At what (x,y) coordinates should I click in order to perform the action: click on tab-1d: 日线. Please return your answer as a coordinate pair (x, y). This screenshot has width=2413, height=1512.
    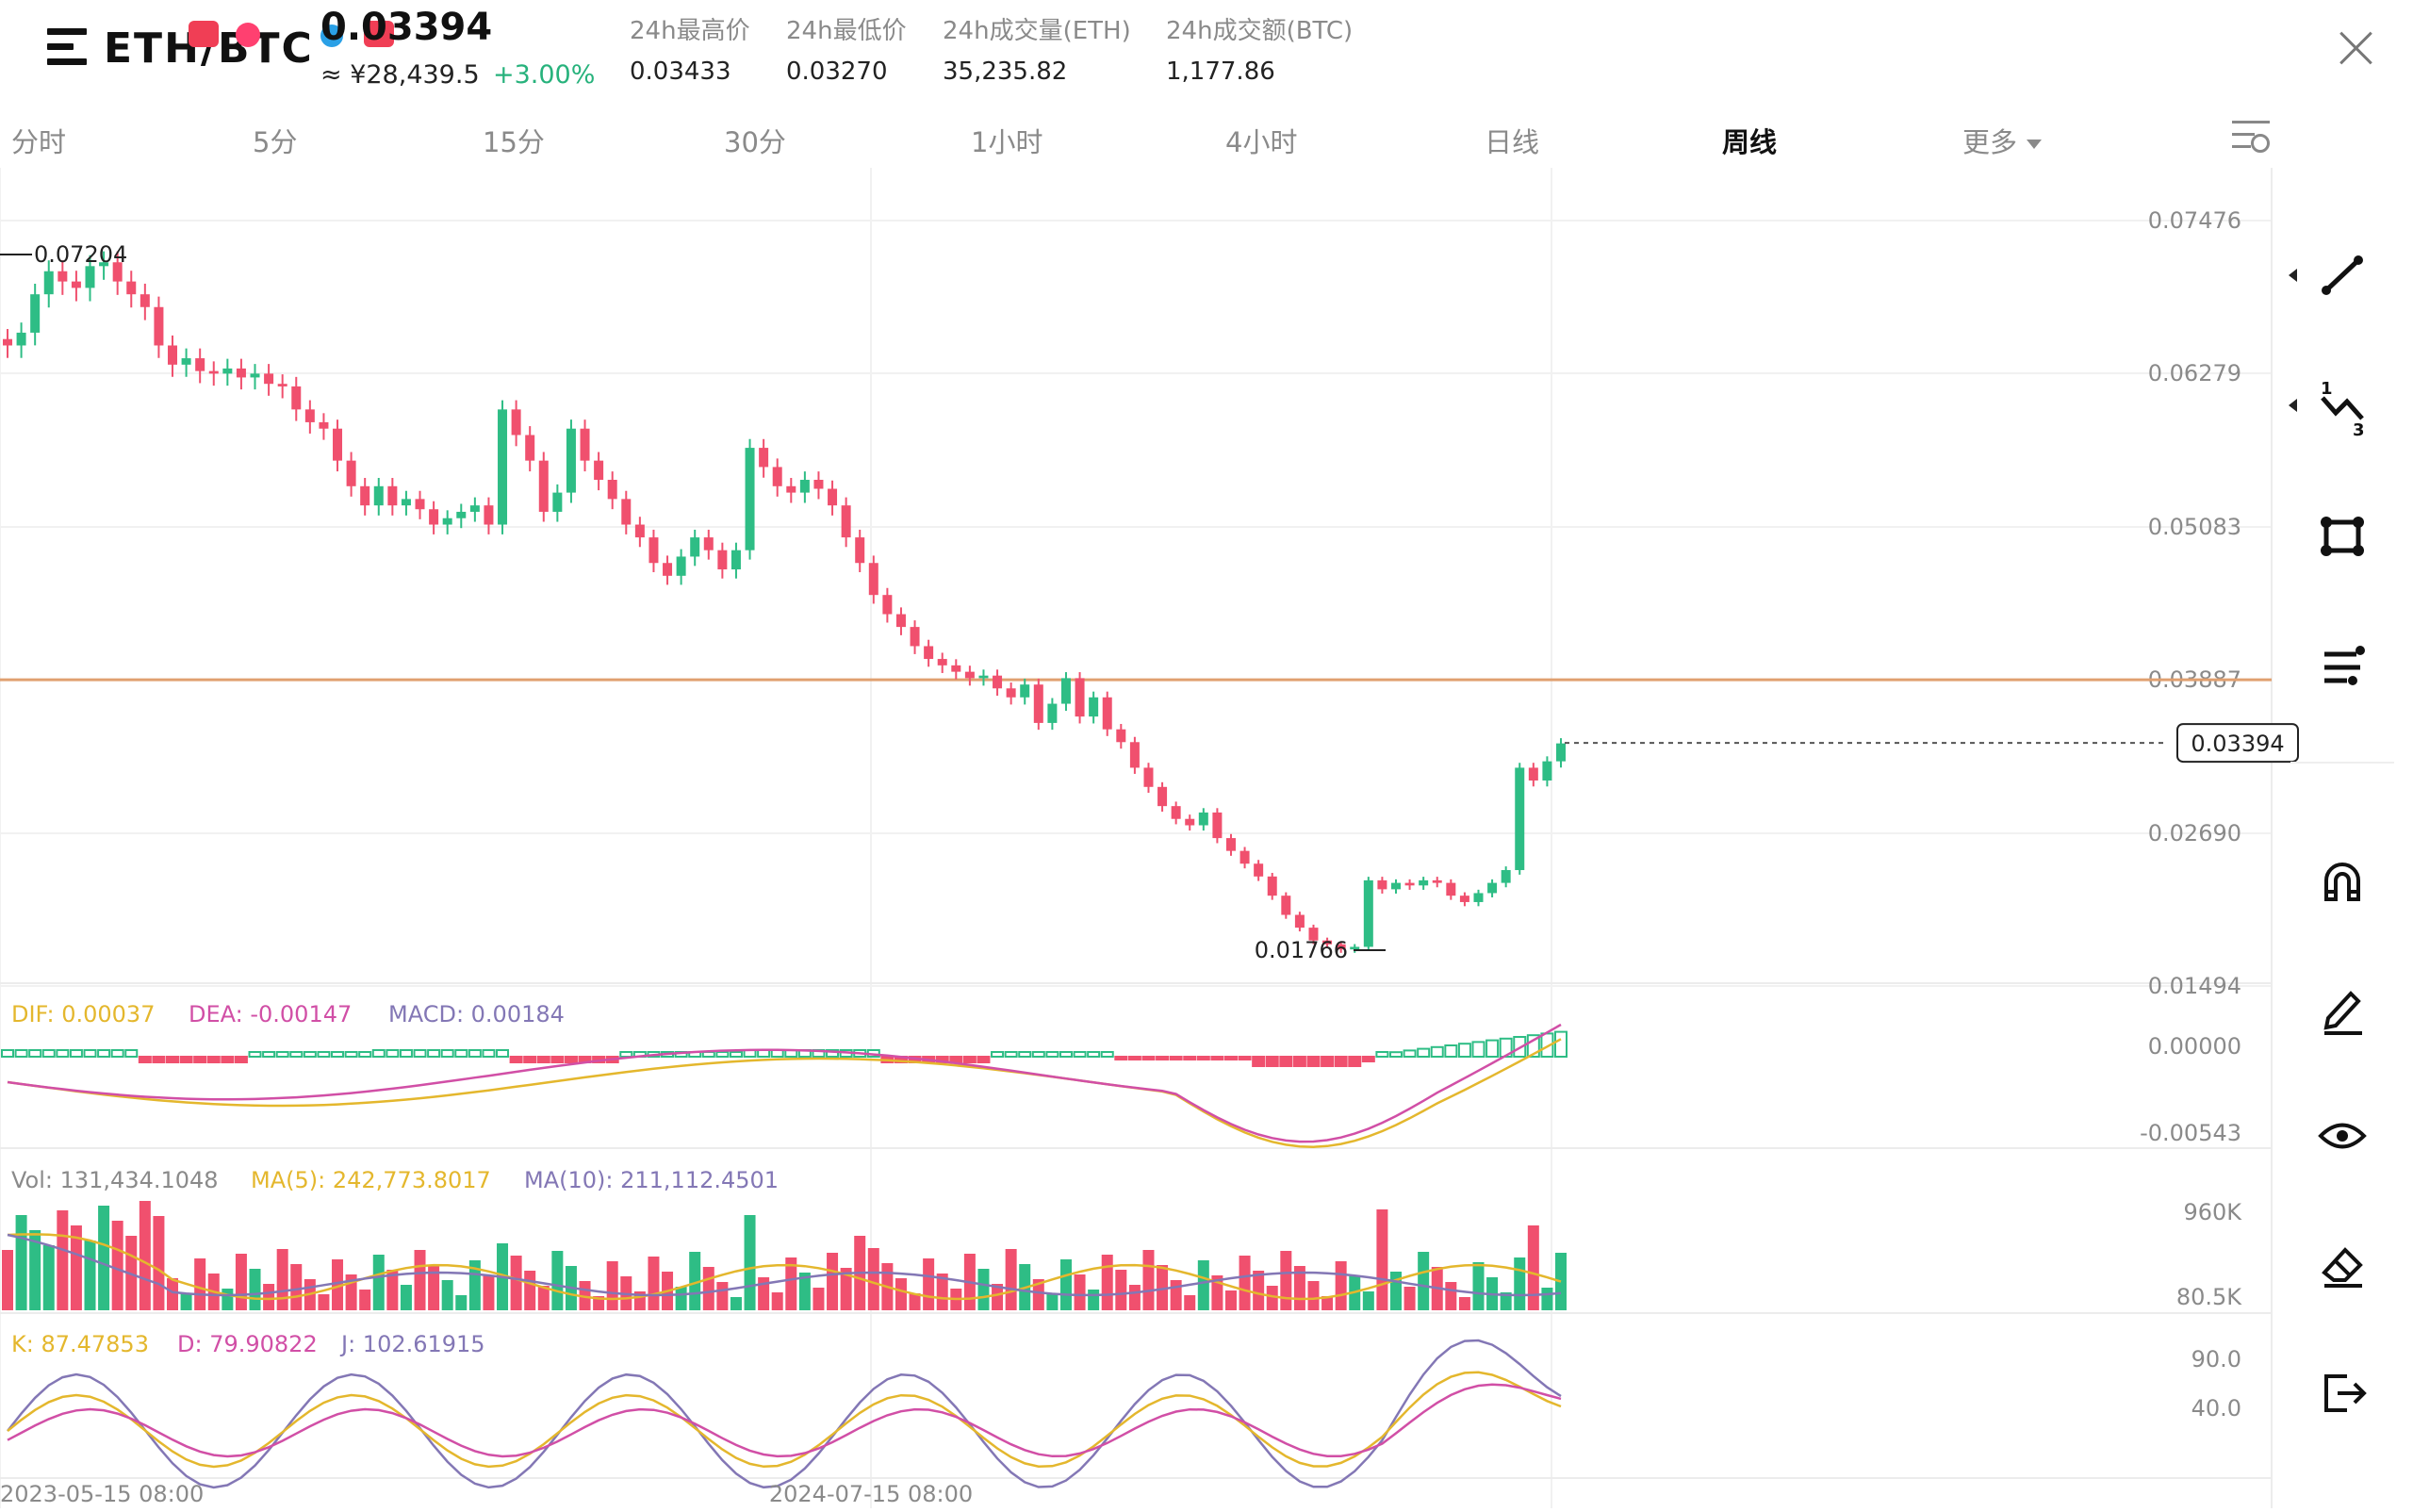
    Looking at the image, I should click on (1512, 140).